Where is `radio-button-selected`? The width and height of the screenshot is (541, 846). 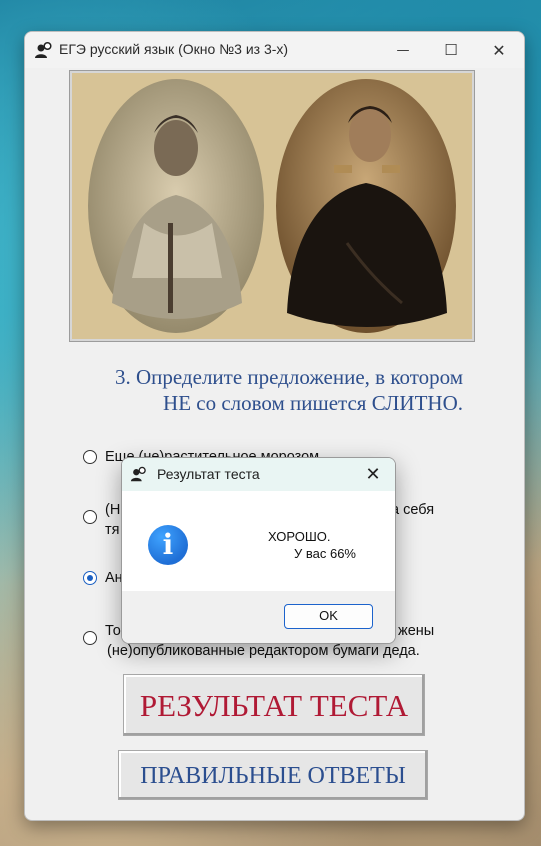
radio-button-selected is located at coordinates (90, 578).